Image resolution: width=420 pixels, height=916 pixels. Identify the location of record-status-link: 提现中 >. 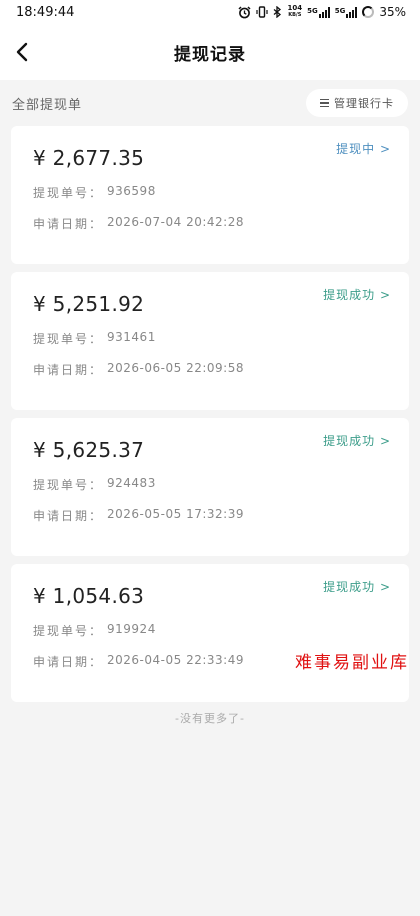
(363, 148).